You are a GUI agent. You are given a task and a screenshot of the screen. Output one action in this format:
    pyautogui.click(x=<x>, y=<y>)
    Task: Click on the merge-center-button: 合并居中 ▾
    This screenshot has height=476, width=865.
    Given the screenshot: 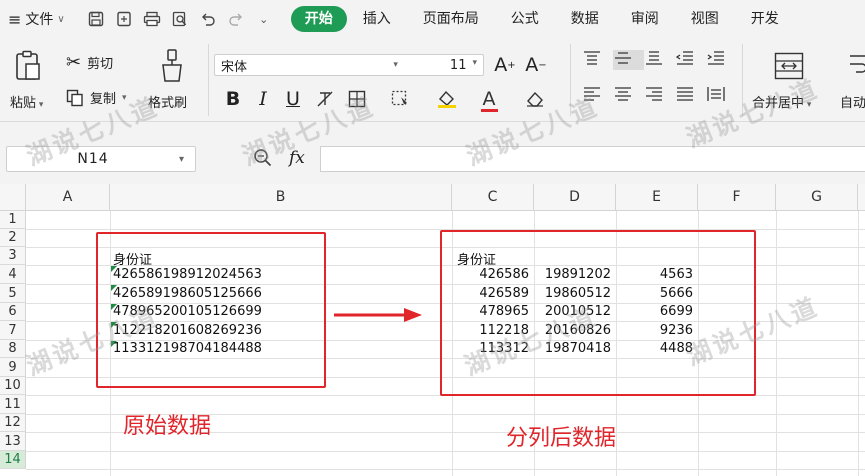 What is the action you would take?
    pyautogui.click(x=781, y=101)
    